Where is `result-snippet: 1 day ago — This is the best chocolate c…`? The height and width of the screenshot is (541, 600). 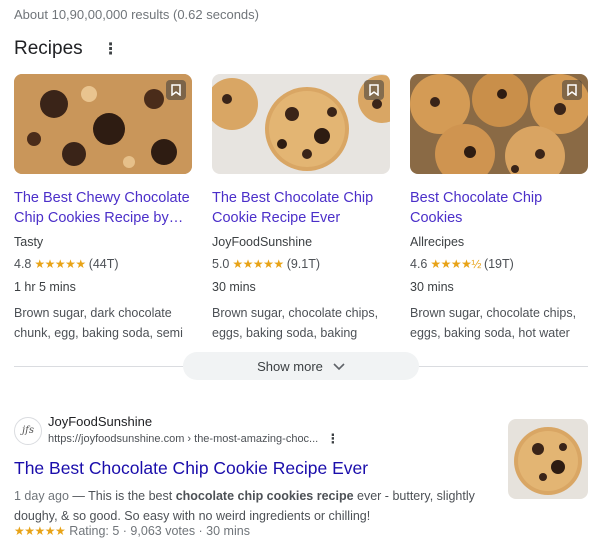
result-snippet: 1 day ago — This is the best chocolate c… is located at coordinates (254, 506).